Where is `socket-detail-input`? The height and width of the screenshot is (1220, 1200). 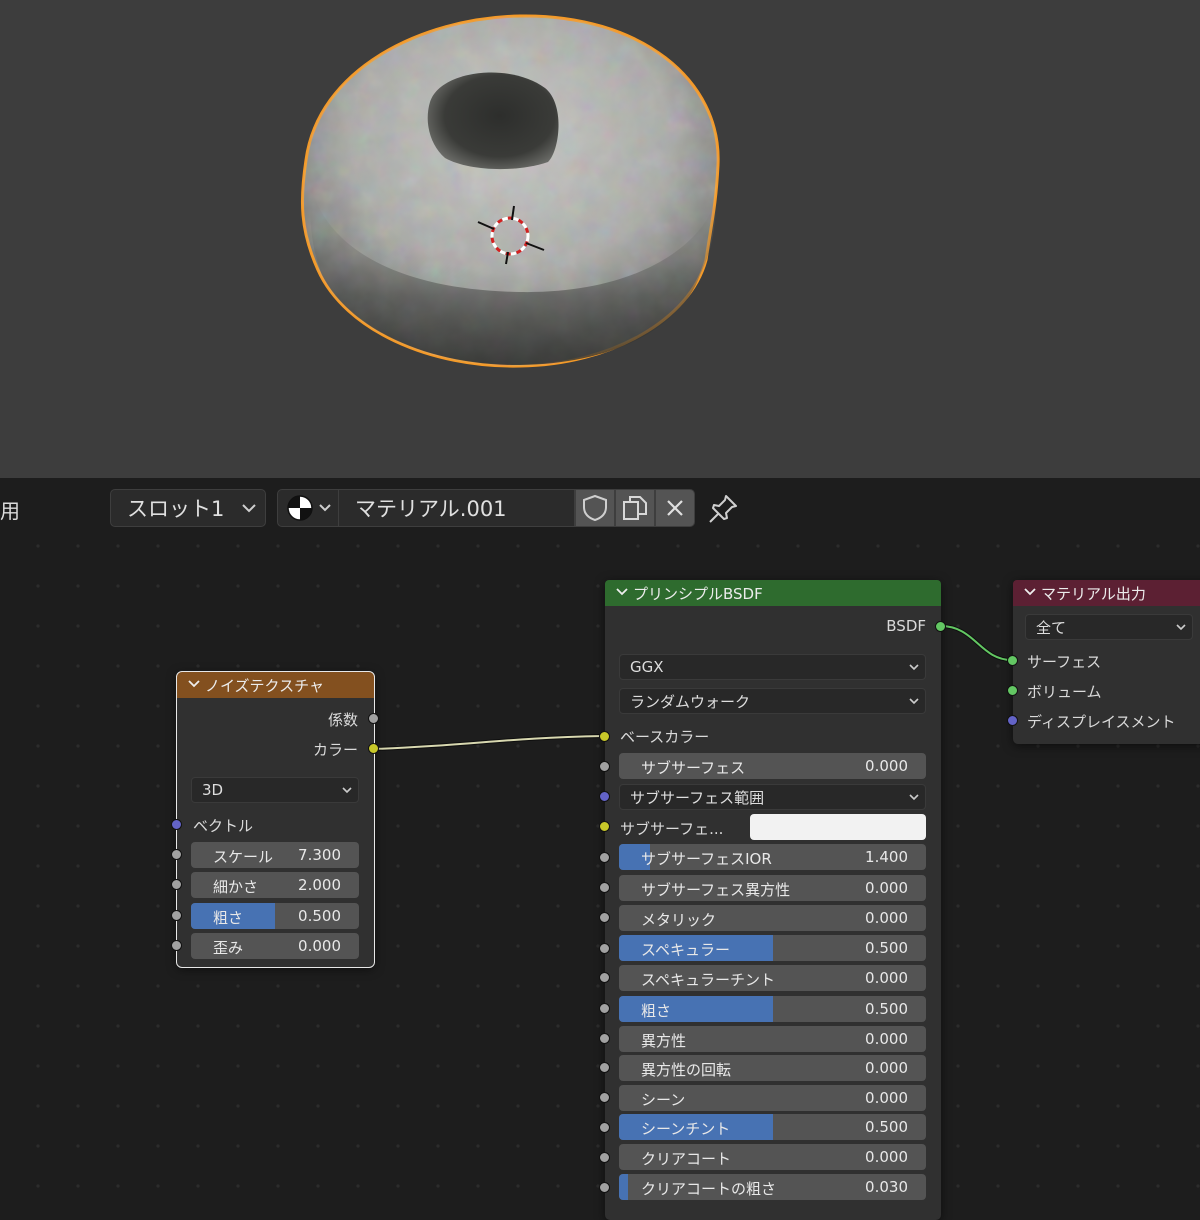
socket-detail-input is located at coordinates (176, 884).